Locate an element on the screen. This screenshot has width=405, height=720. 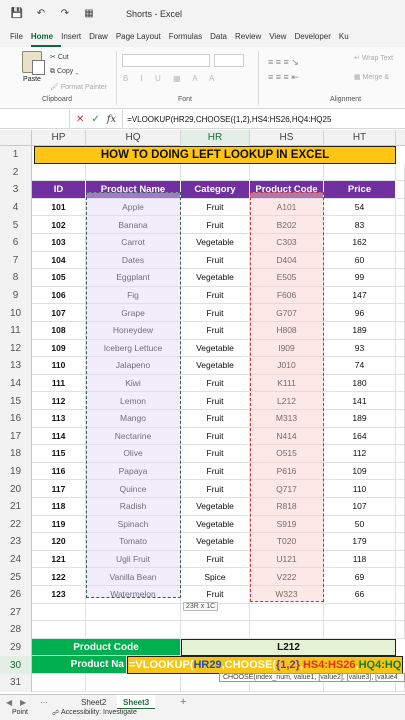
table-cell: Iceberg Lettuce is located at coordinates (133, 348).